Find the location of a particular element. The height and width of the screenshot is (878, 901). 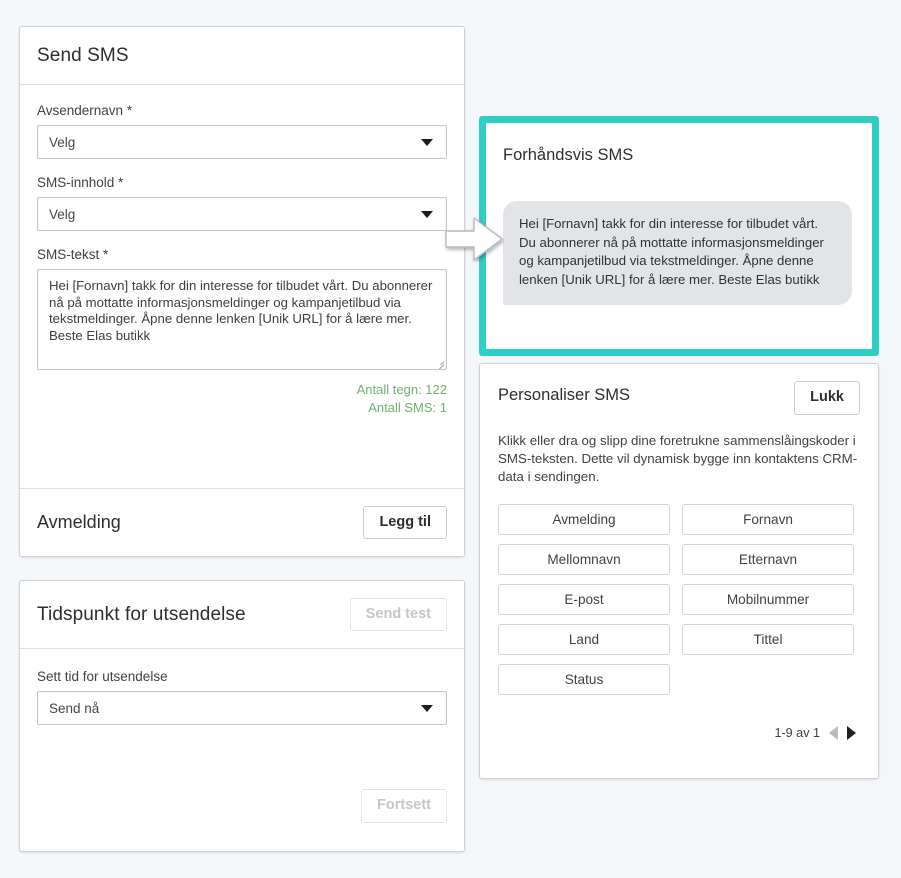

merge-code-chip: Tittel is located at coordinates (768, 639).